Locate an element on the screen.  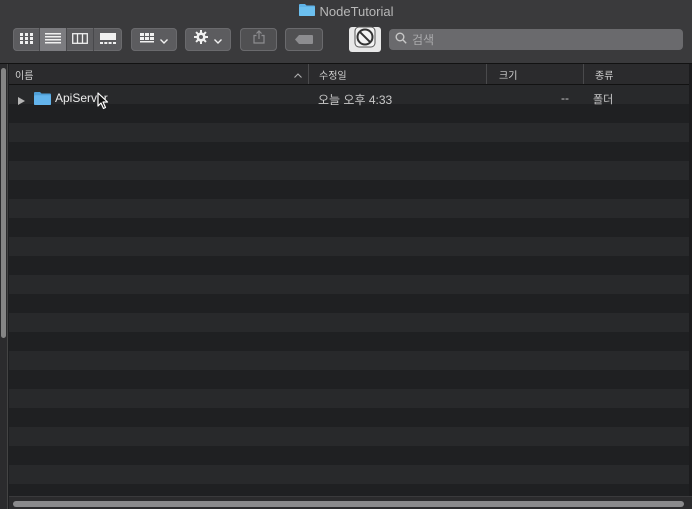
share-button is located at coordinates (258, 39).